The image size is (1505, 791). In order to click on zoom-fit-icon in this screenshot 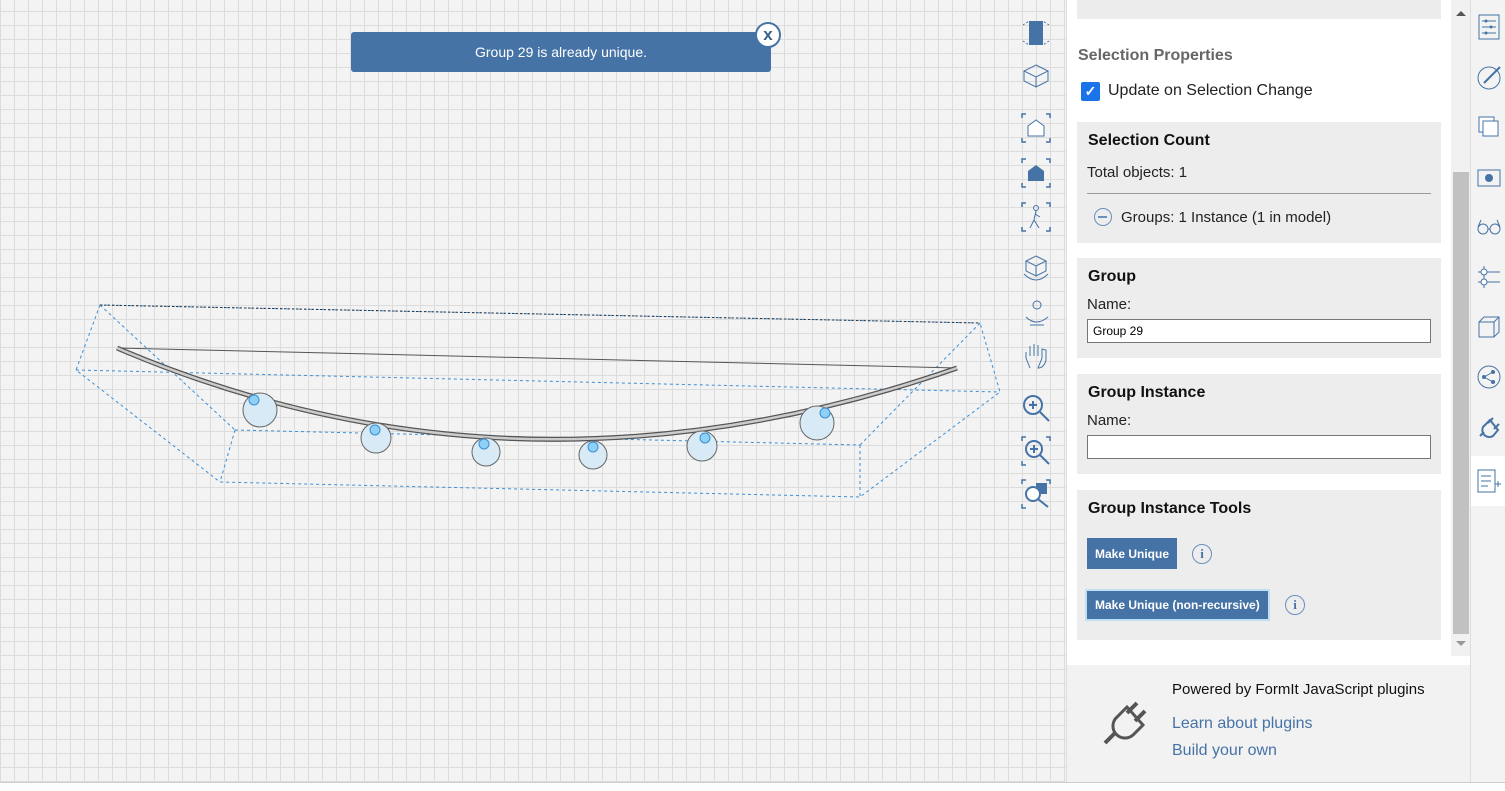, I will do `click(1036, 494)`.